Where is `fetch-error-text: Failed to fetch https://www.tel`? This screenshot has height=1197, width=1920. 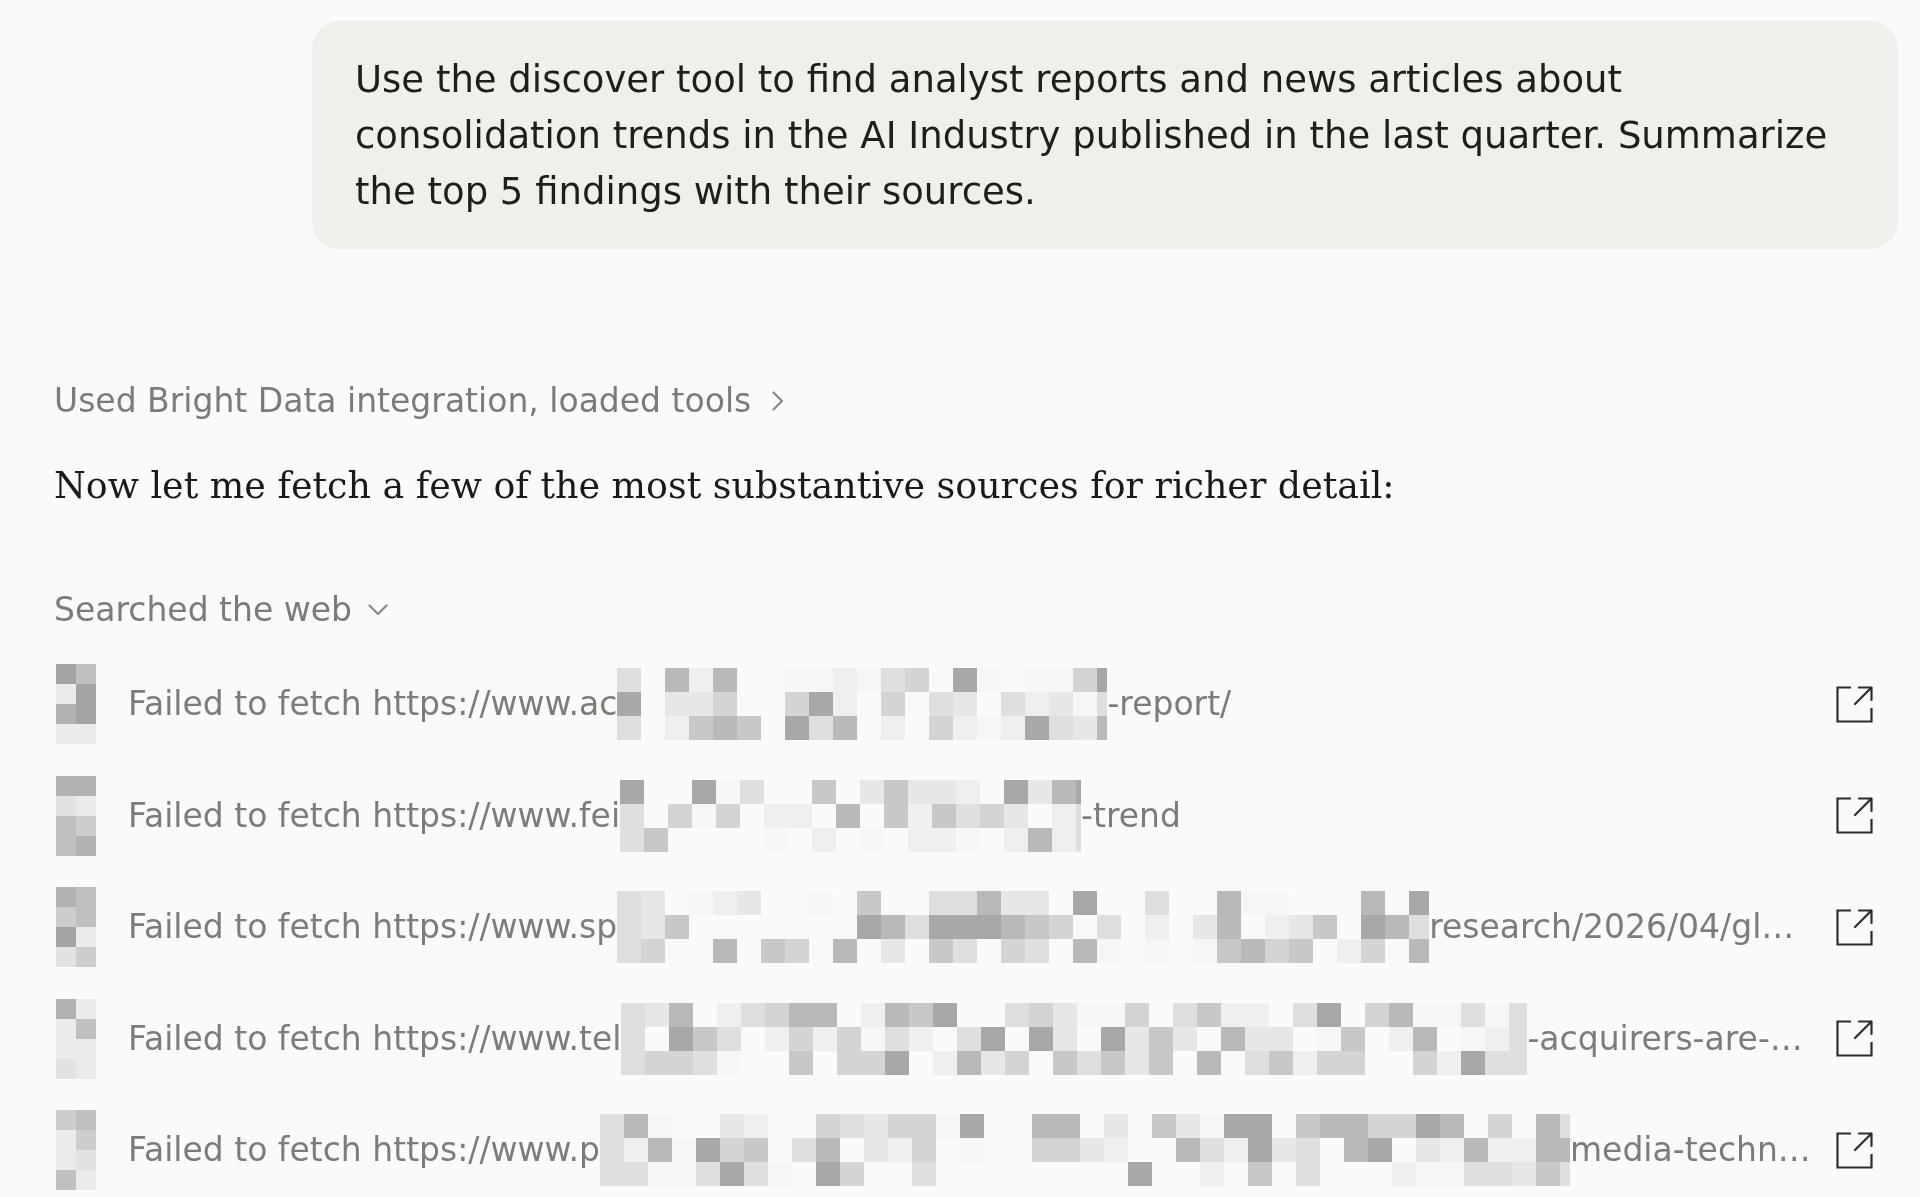
fetch-error-text: Failed to fetch https://www.tel is located at coordinates (375, 1038).